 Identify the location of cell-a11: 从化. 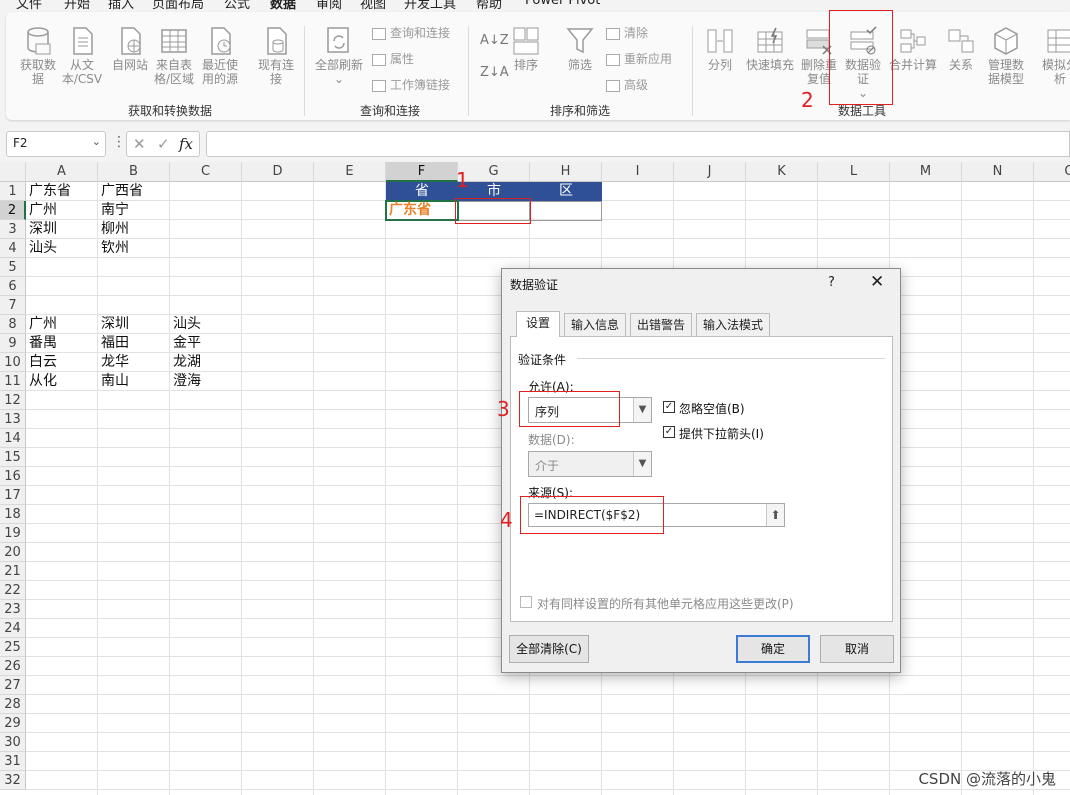
(62, 381).